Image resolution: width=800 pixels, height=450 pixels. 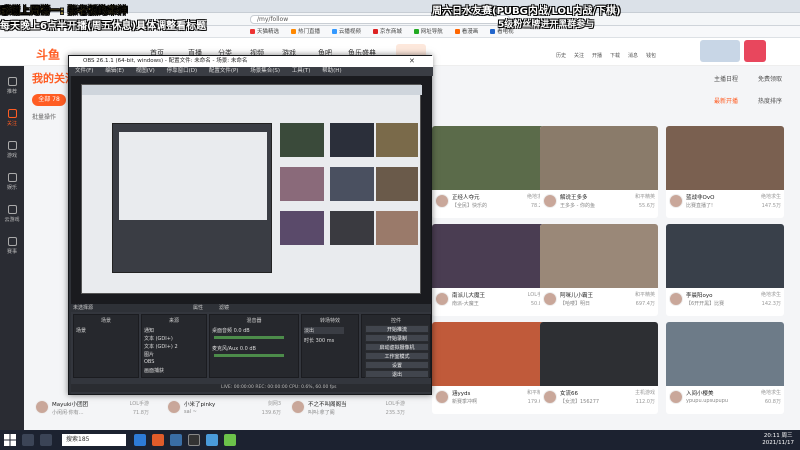 I want to click on menu-file: 文件(F), so click(x=84, y=71).